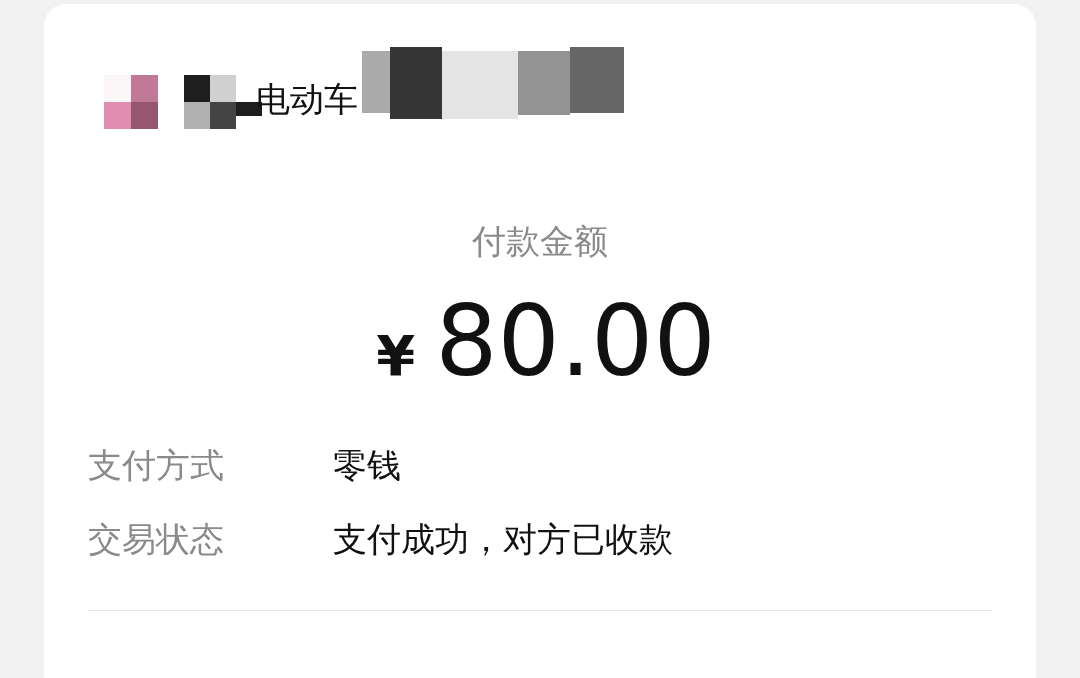 The image size is (1080, 678). What do you see at coordinates (307, 99) in the screenshot?
I see `merchant-name: 电动车` at bounding box center [307, 99].